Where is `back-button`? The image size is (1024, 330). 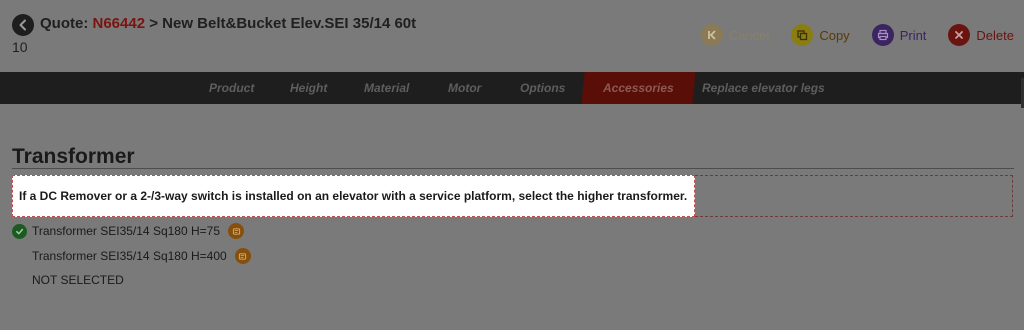 back-button is located at coordinates (23, 25).